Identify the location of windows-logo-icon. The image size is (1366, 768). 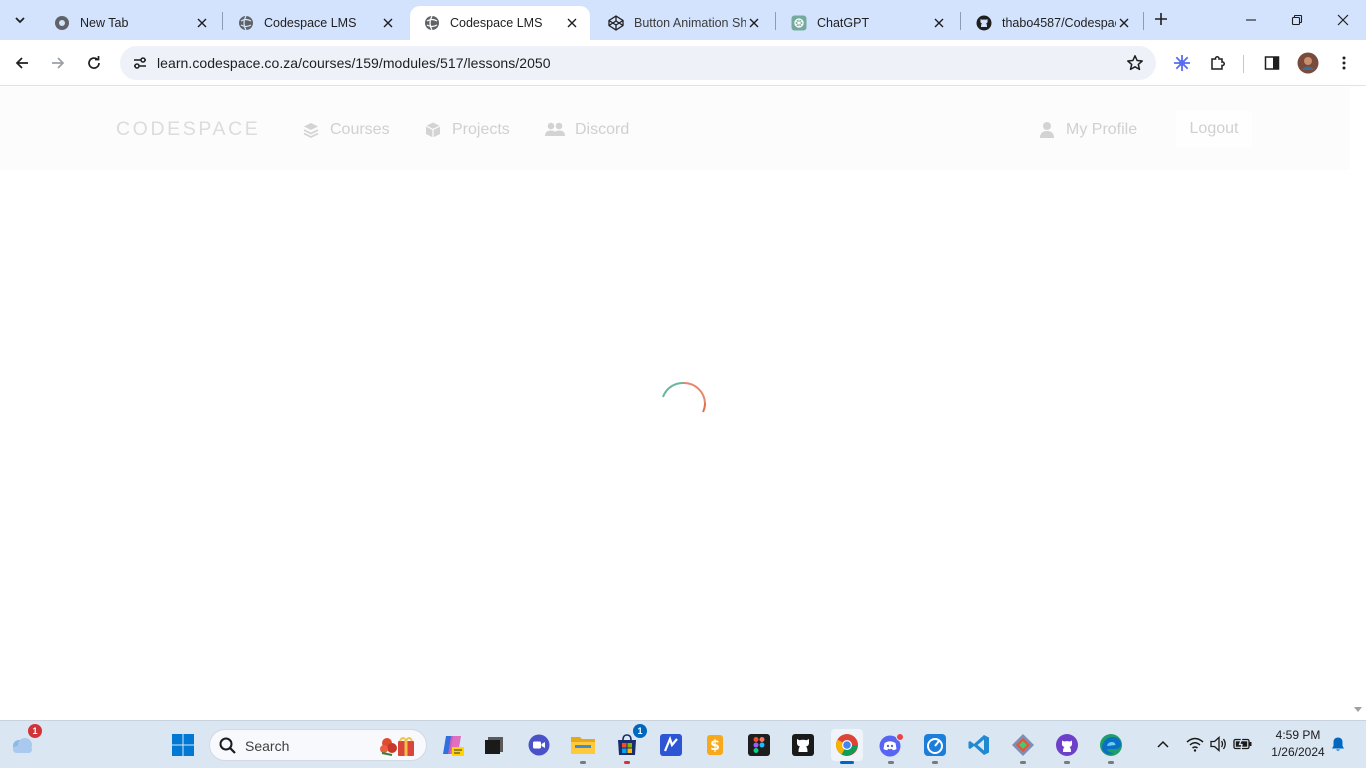
(183, 745).